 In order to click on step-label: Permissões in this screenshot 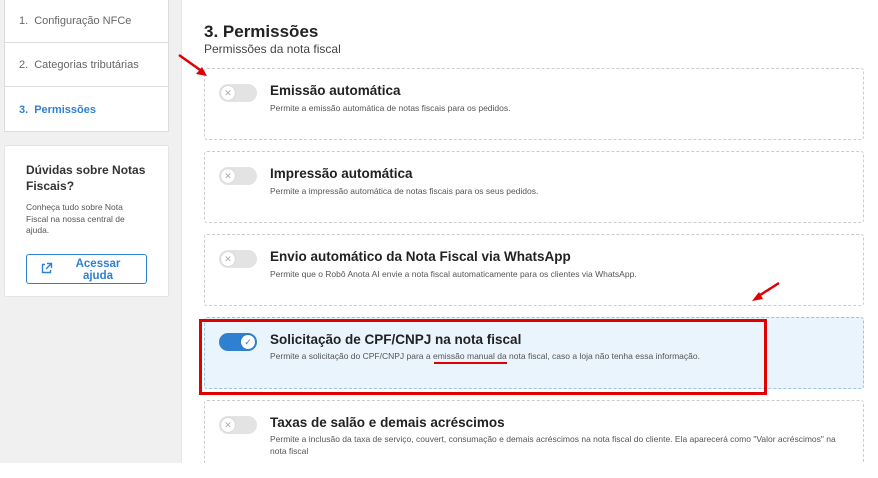, I will do `click(65, 109)`.